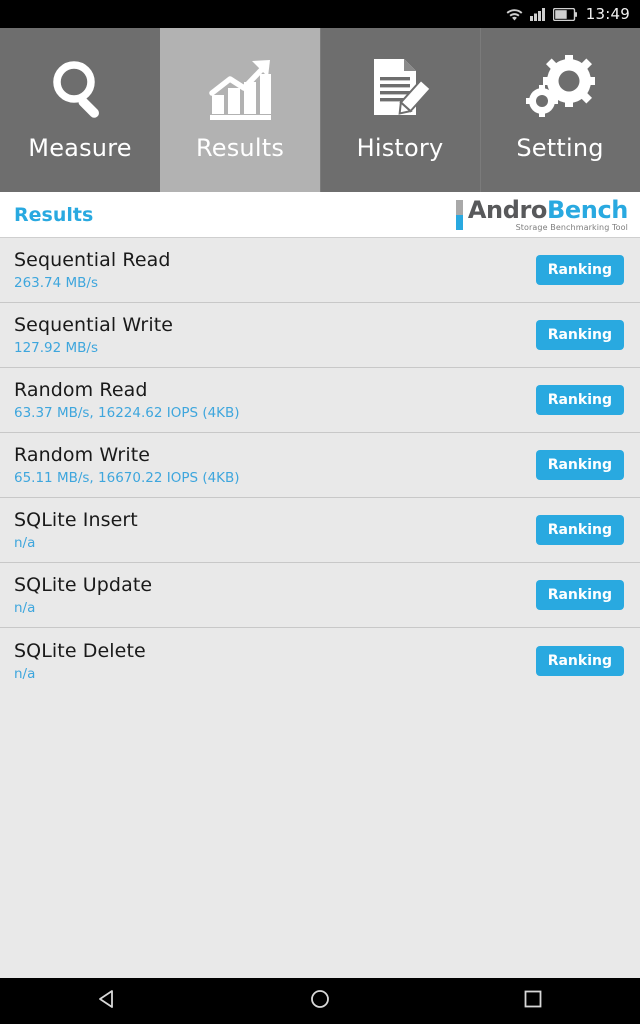 This screenshot has height=1024, width=640. I want to click on result-name: Sequential Read, so click(92, 260).